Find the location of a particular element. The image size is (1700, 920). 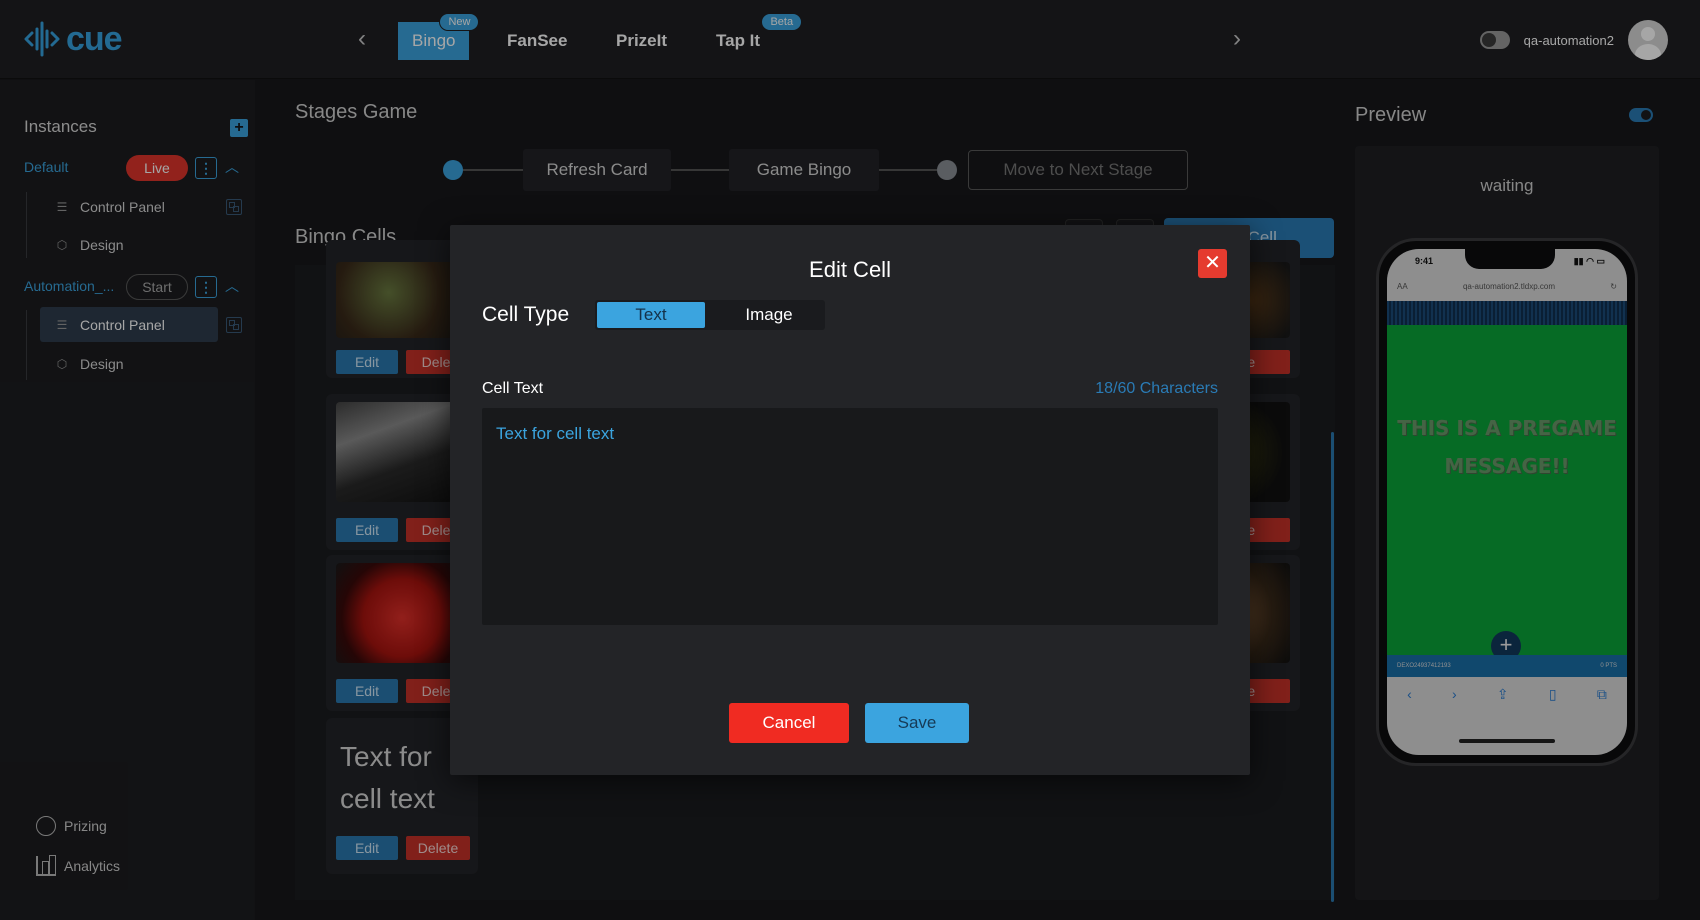

cell-type-selector: Text Image is located at coordinates (710, 315).